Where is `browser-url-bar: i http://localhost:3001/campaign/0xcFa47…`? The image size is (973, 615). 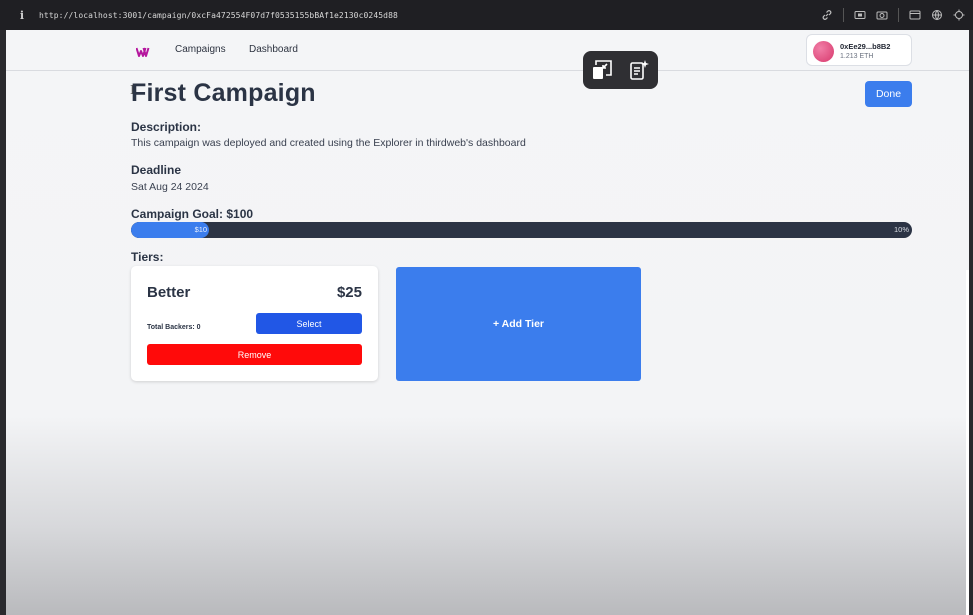
browser-url-bar: i http://localhost:3001/campaign/0xcFa47… is located at coordinates (486, 15).